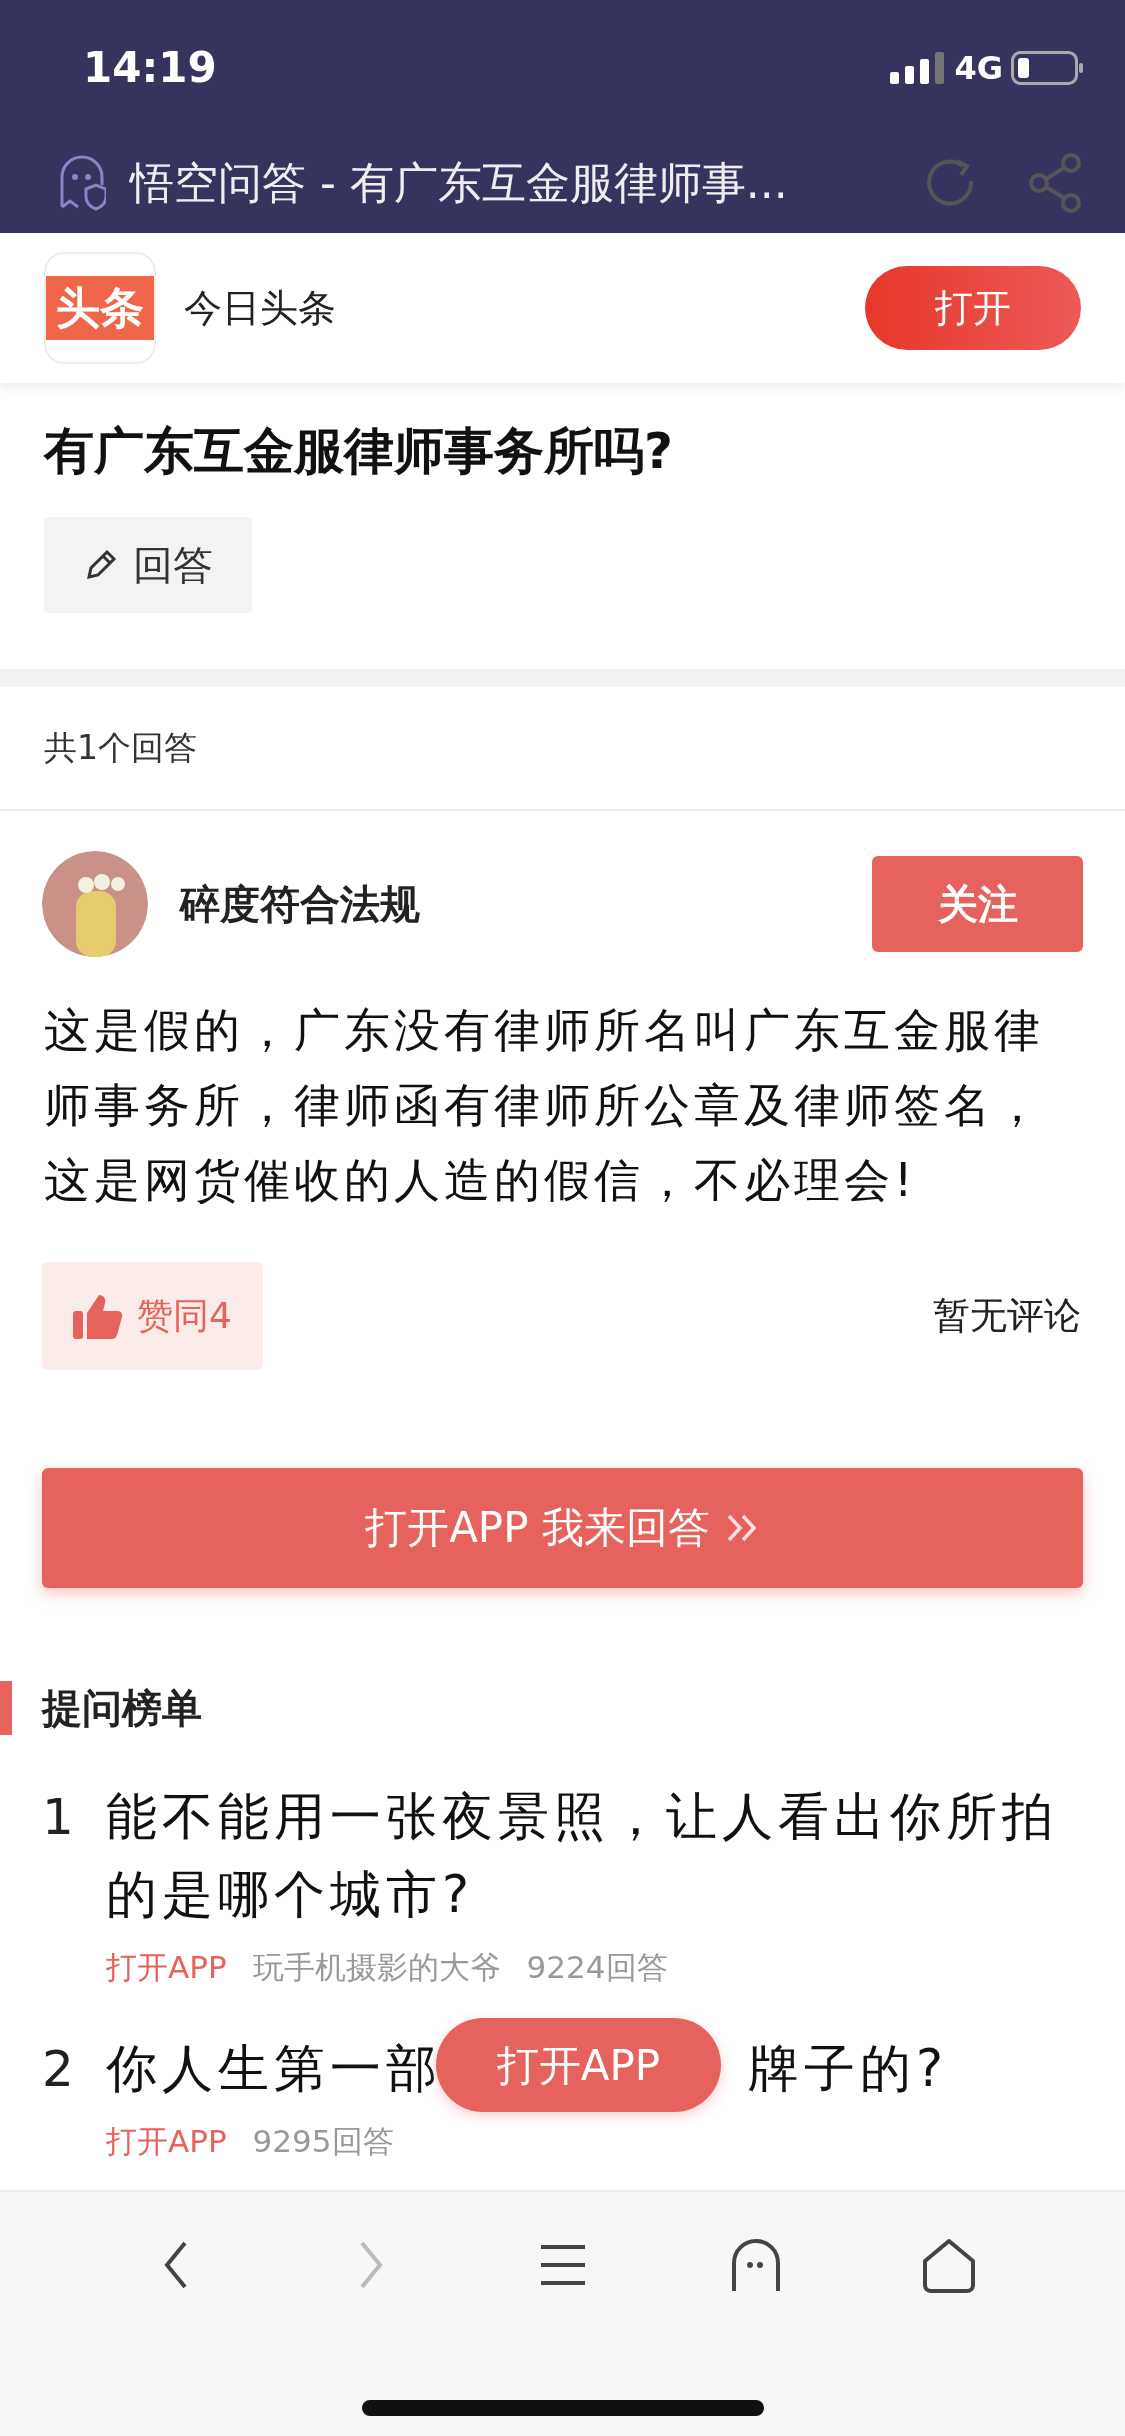  I want to click on app-name: 今日头条, so click(260, 308).